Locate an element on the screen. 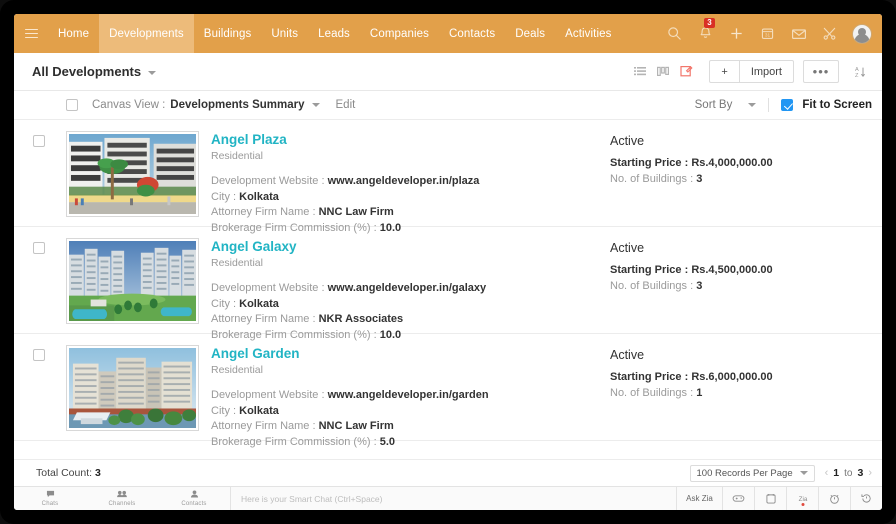  sort-by-chevron-down-icon is located at coordinates (752, 105).